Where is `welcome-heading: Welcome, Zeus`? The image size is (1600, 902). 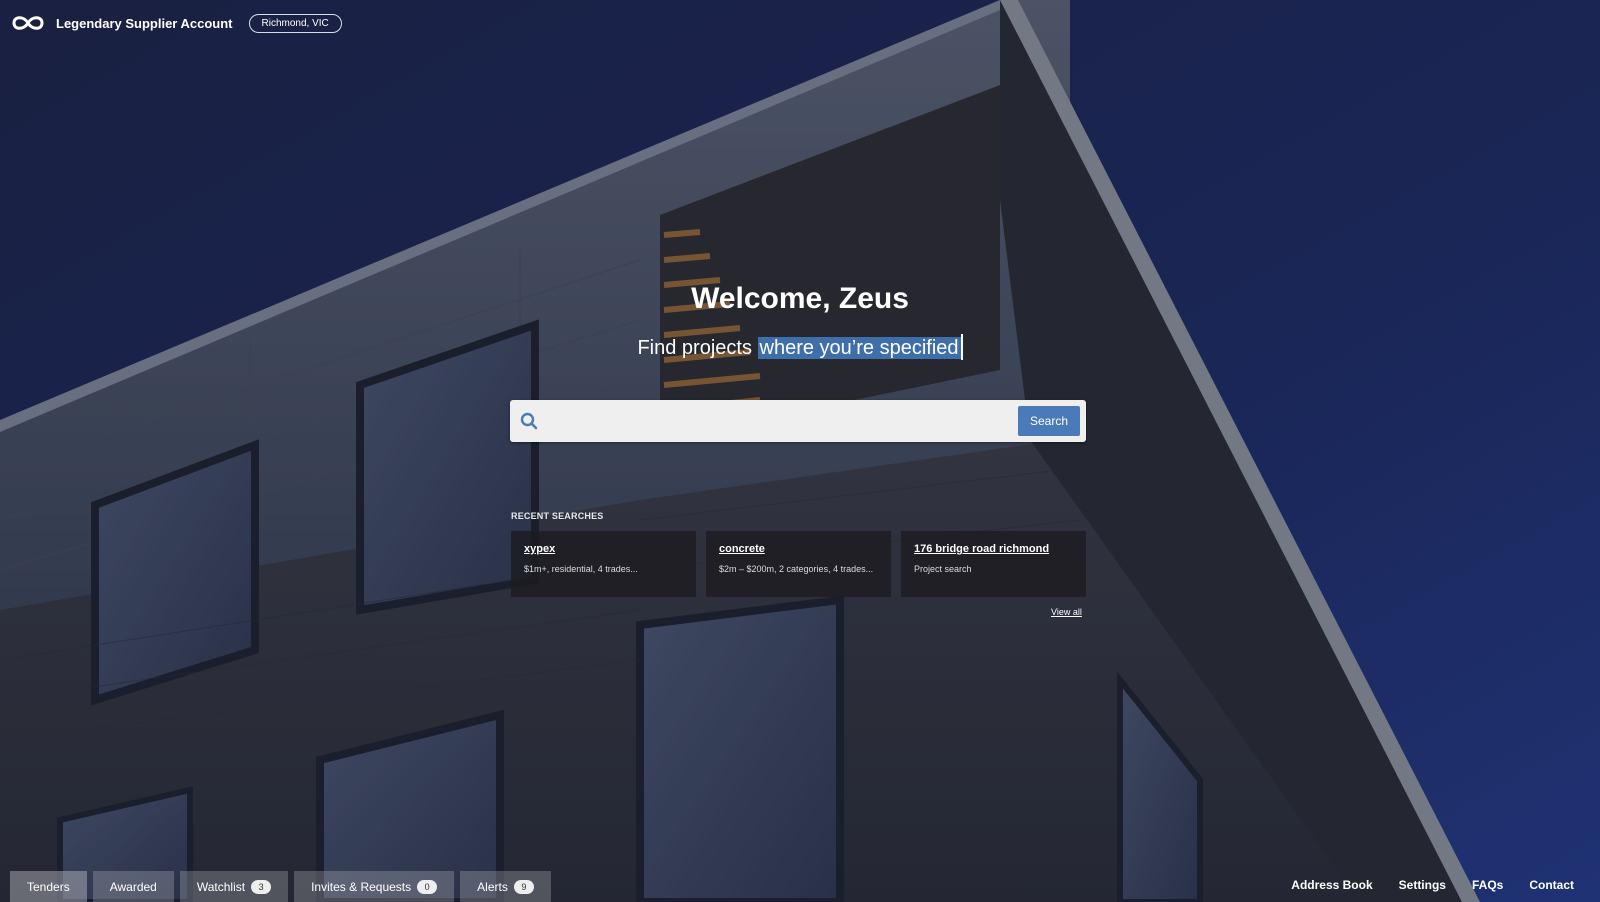
welcome-heading: Welcome, Zeus is located at coordinates (800, 298).